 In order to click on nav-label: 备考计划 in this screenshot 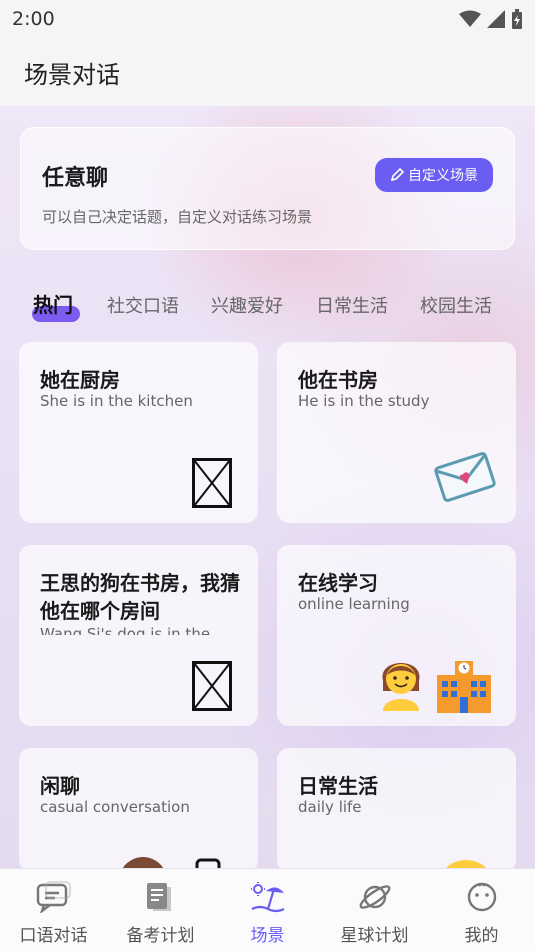, I will do `click(160, 936)`.